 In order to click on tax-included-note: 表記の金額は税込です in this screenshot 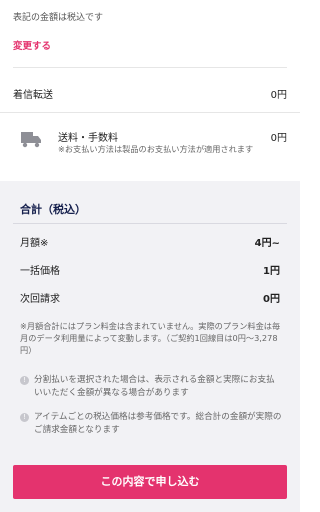, I will do `click(58, 18)`.